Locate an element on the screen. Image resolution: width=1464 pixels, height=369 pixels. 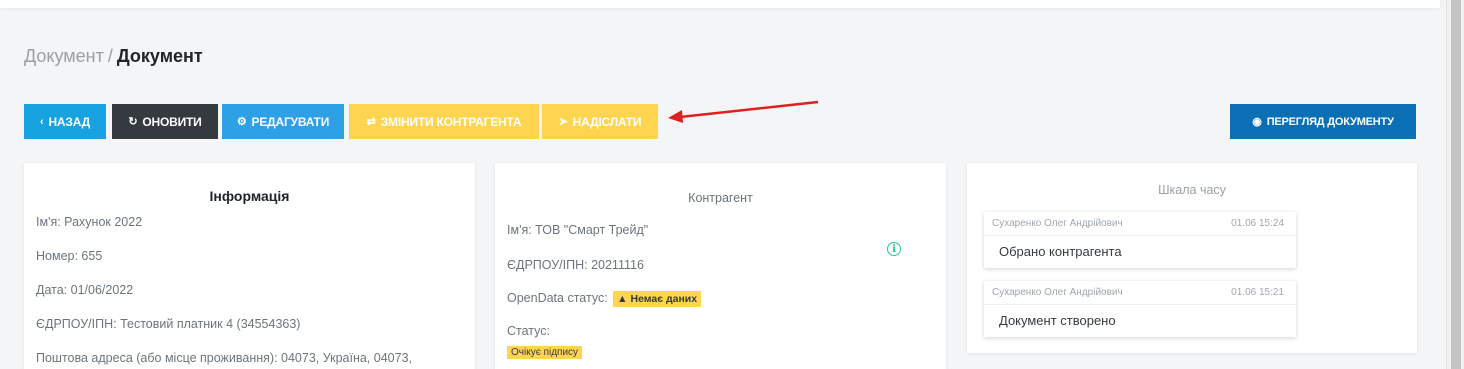
opendata-status: OpenData статус: ▲ Немає даних is located at coordinates (604, 299).